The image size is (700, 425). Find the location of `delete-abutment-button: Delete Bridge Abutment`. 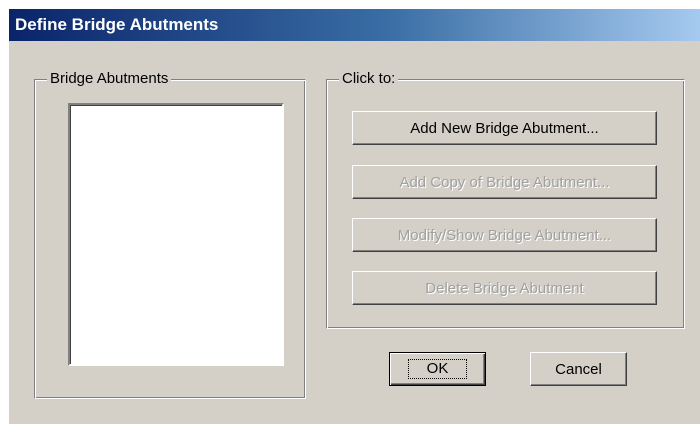

delete-abutment-button: Delete Bridge Abutment is located at coordinates (504, 288).